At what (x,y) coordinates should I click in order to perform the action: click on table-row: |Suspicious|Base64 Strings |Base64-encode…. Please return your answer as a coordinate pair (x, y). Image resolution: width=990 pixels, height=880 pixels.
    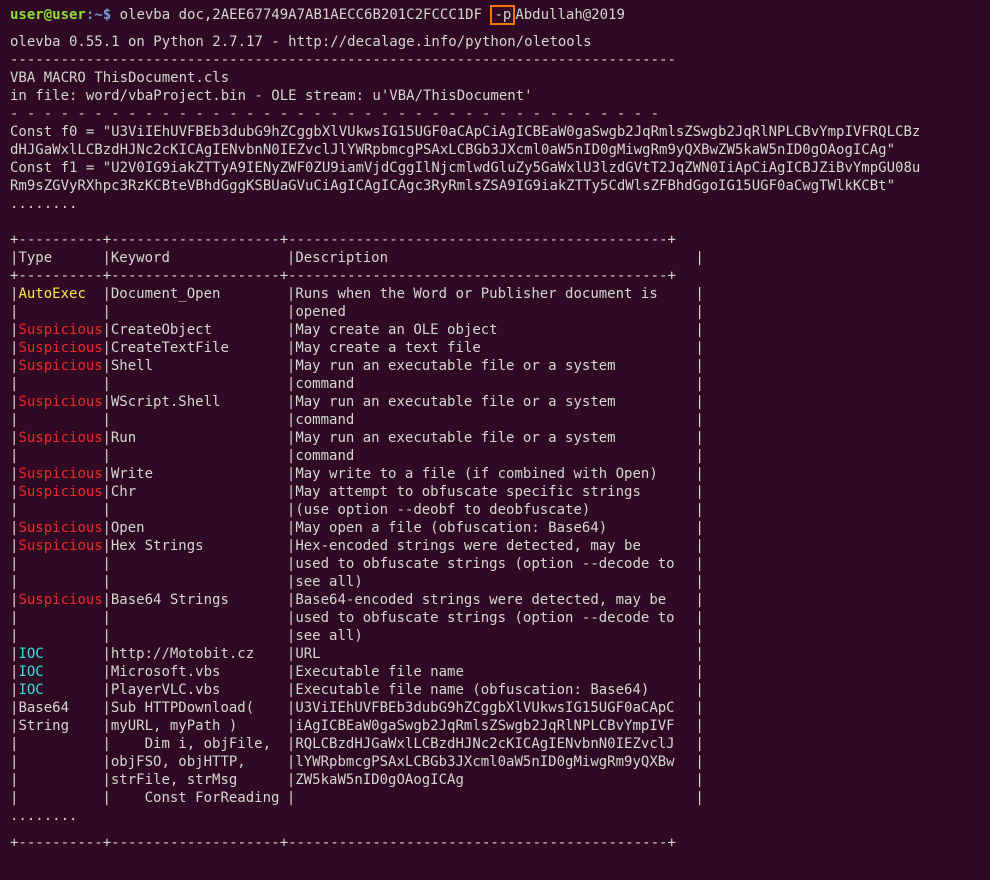
    Looking at the image, I should click on (357, 600).